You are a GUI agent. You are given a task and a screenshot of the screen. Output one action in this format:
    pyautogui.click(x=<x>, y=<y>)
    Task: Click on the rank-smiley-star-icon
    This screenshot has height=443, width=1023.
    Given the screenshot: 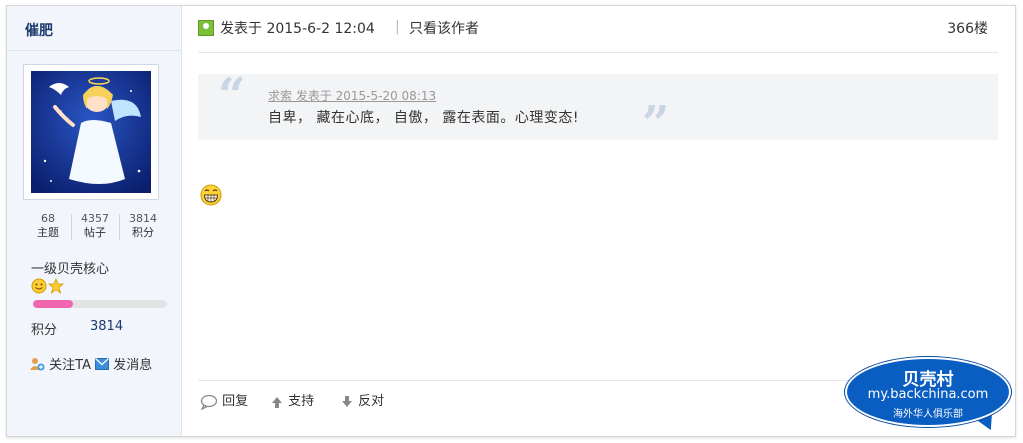 What is the action you would take?
    pyautogui.click(x=48, y=286)
    